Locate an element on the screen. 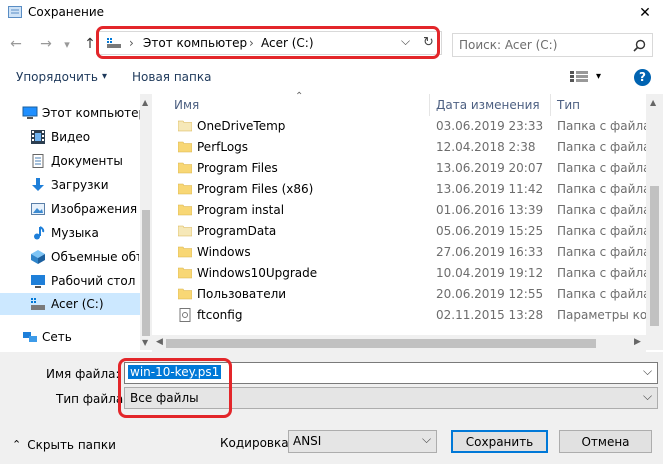 The height and width of the screenshot is (464, 663). desktop-icon is located at coordinates (38, 281).